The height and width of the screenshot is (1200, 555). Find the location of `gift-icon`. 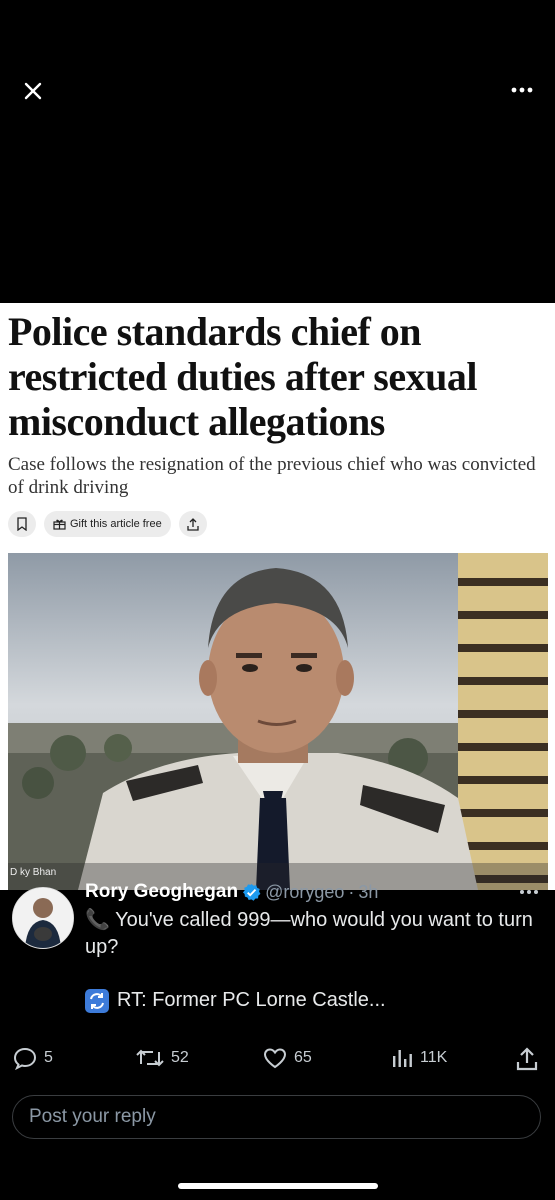

gift-icon is located at coordinates (59, 524).